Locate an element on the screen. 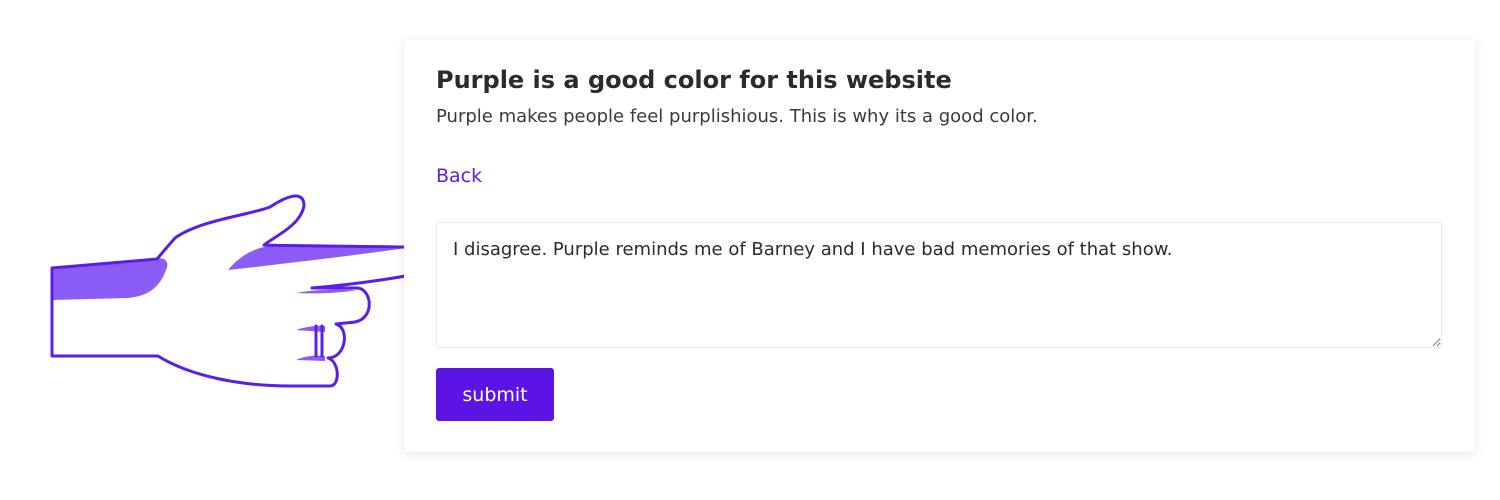  post-title: Purple is a good color for this website is located at coordinates (694, 80).